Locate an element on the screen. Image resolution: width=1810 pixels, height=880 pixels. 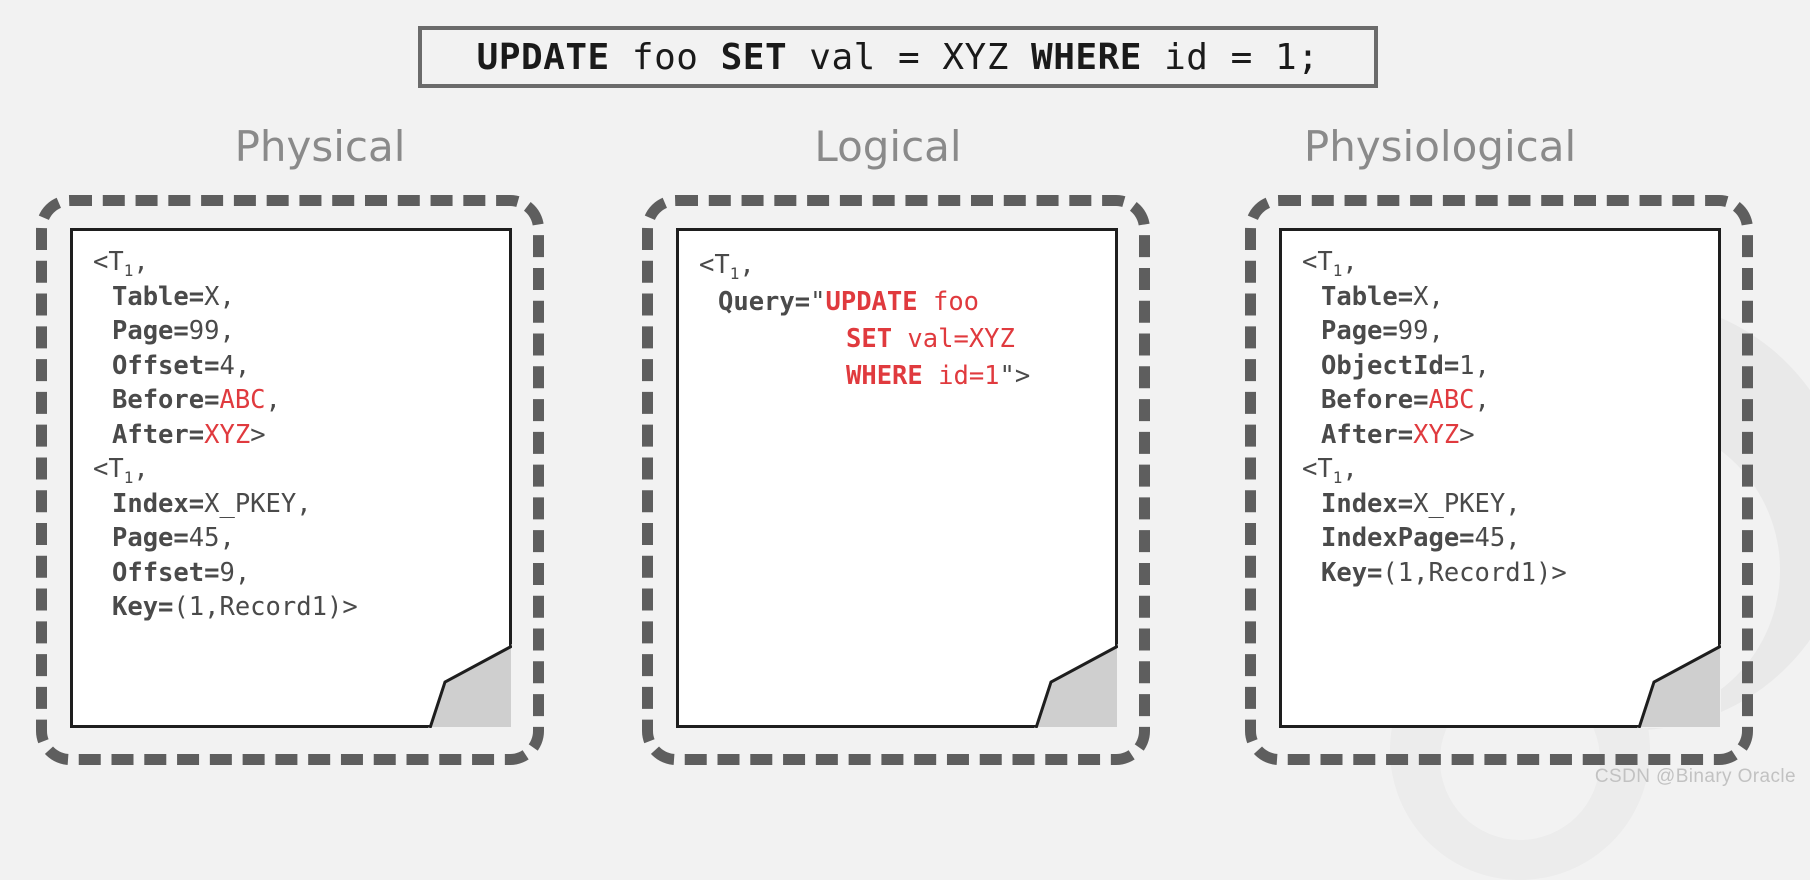
sql-statement-banner: UPDATE foo SET val = XYZ WHERE id = 1; is located at coordinates (898, 57).